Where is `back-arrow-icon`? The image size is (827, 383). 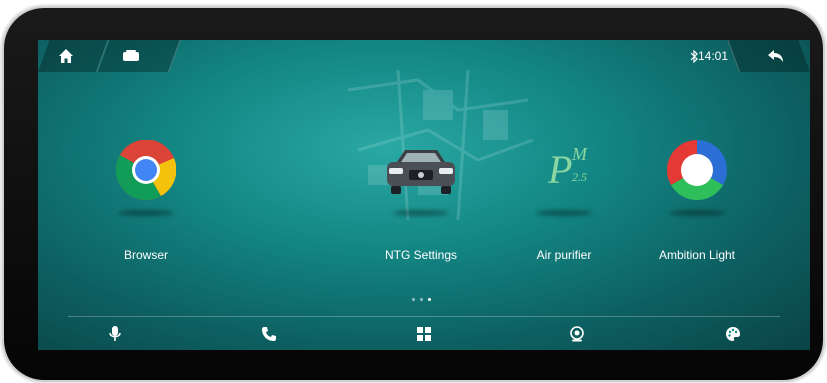 back-arrow-icon is located at coordinates (776, 56).